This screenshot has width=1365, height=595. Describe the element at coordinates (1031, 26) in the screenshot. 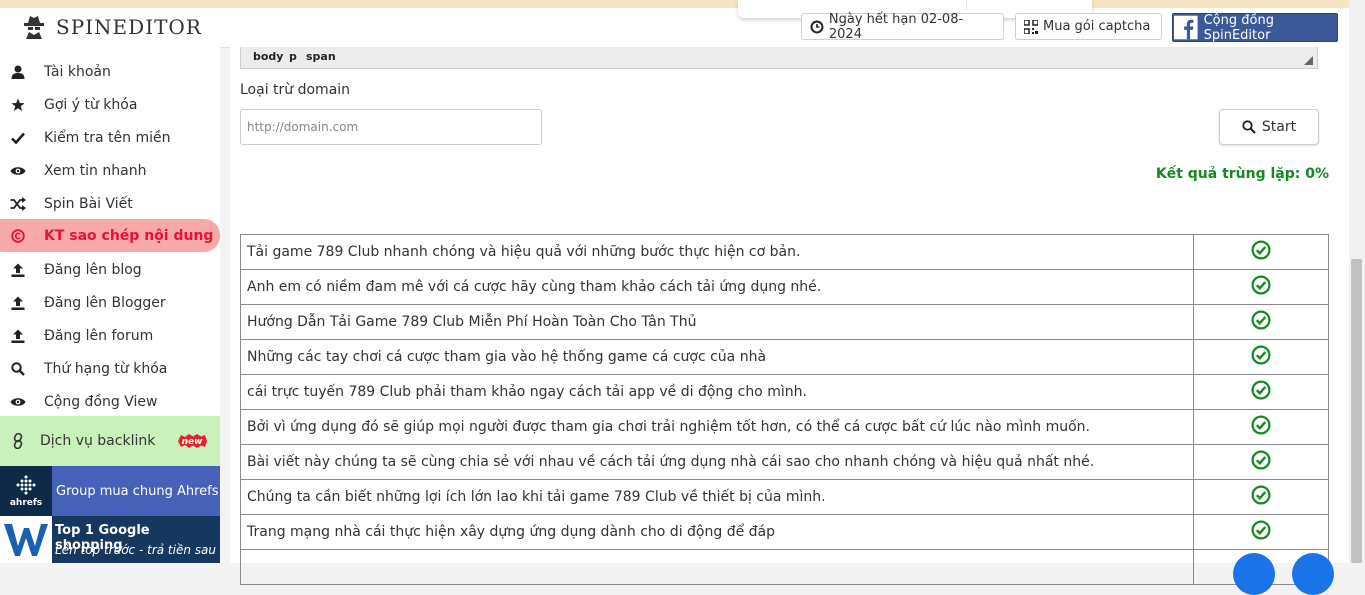

I see `qr-code-icon` at that location.